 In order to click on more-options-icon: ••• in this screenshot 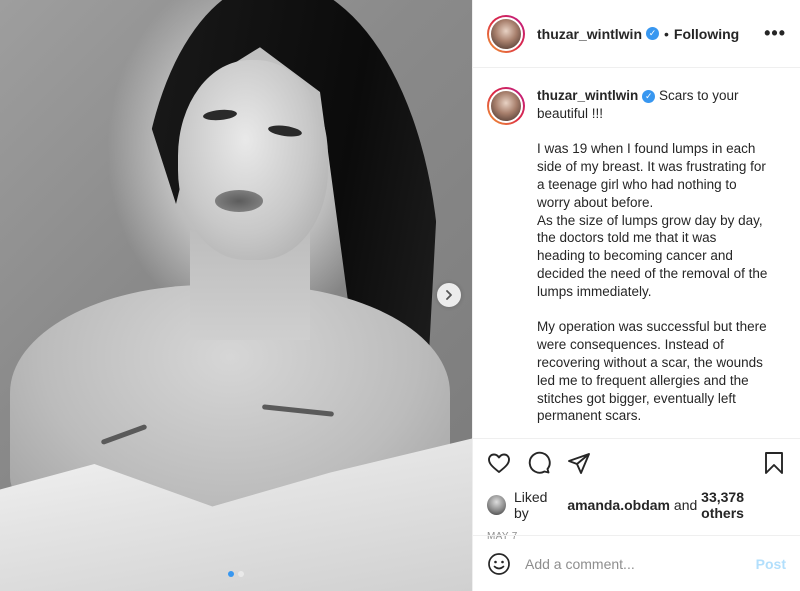, I will do `click(775, 33)`.